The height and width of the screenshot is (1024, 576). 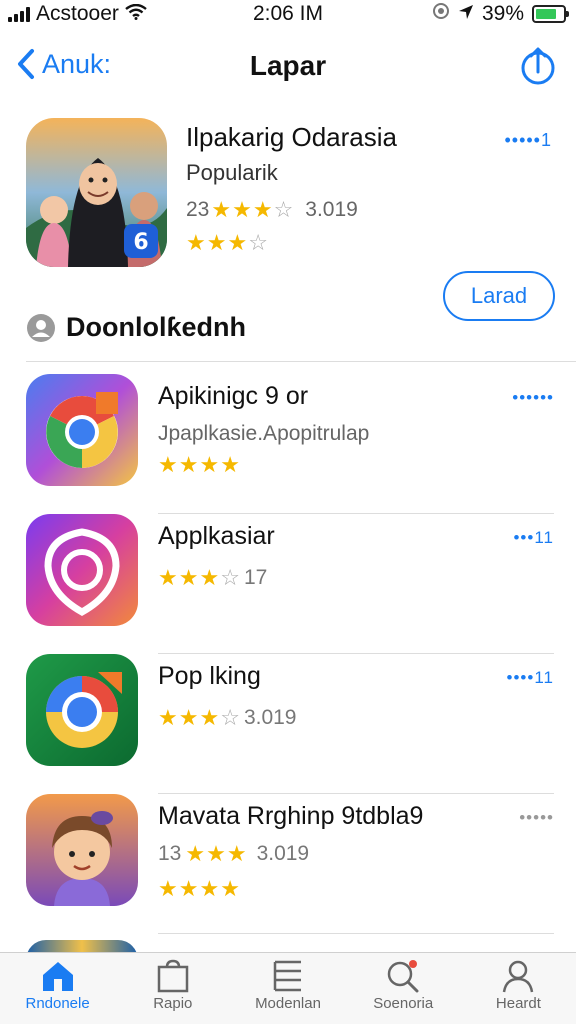 What do you see at coordinates (57, 976) in the screenshot?
I see `home-icon` at bounding box center [57, 976].